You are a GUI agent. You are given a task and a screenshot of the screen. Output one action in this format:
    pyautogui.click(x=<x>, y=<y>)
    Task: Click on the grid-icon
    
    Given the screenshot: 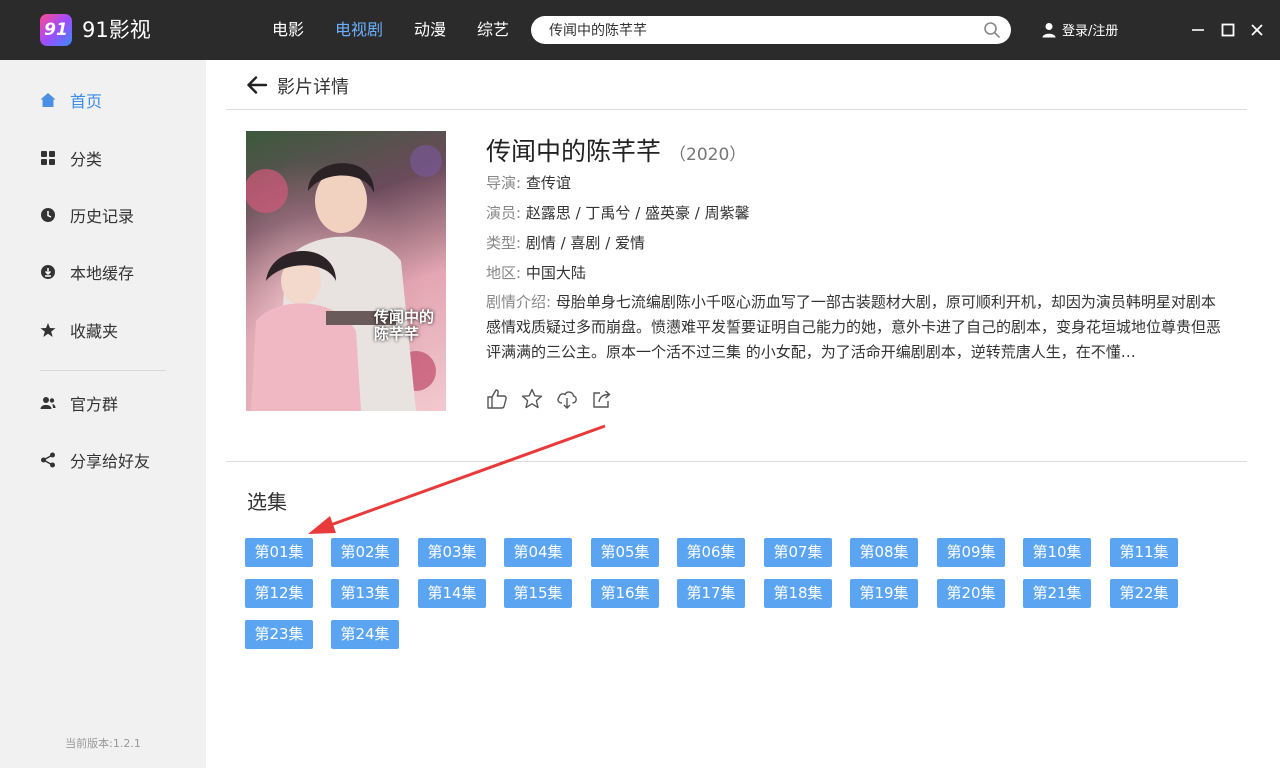 What is the action you would take?
    pyautogui.click(x=48, y=158)
    